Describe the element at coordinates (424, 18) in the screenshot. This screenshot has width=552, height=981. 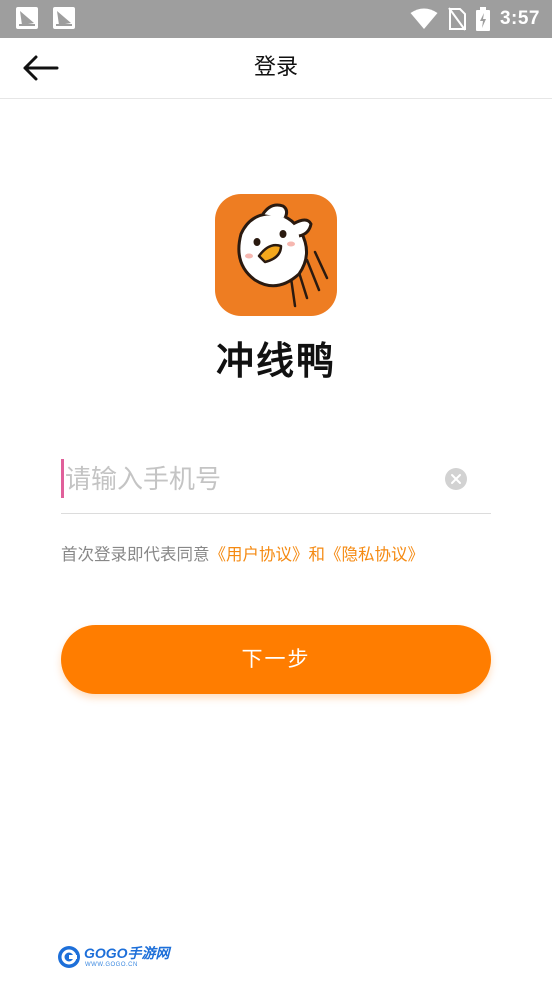
I see `wifi-icon` at that location.